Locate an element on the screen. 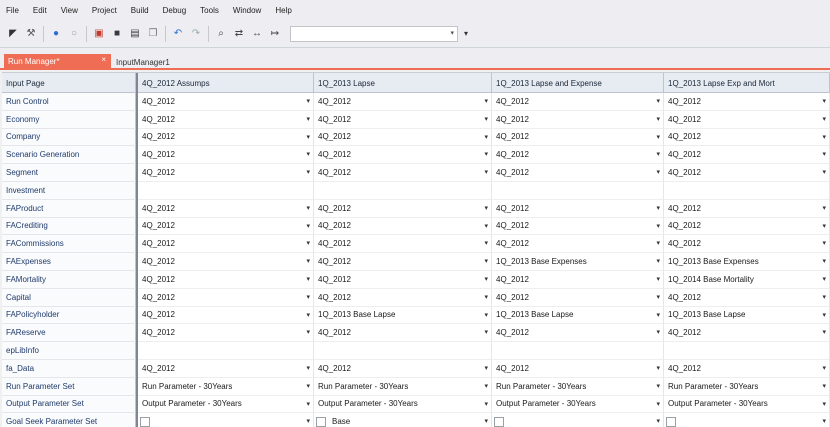  column-divider is located at coordinates (137, 250).